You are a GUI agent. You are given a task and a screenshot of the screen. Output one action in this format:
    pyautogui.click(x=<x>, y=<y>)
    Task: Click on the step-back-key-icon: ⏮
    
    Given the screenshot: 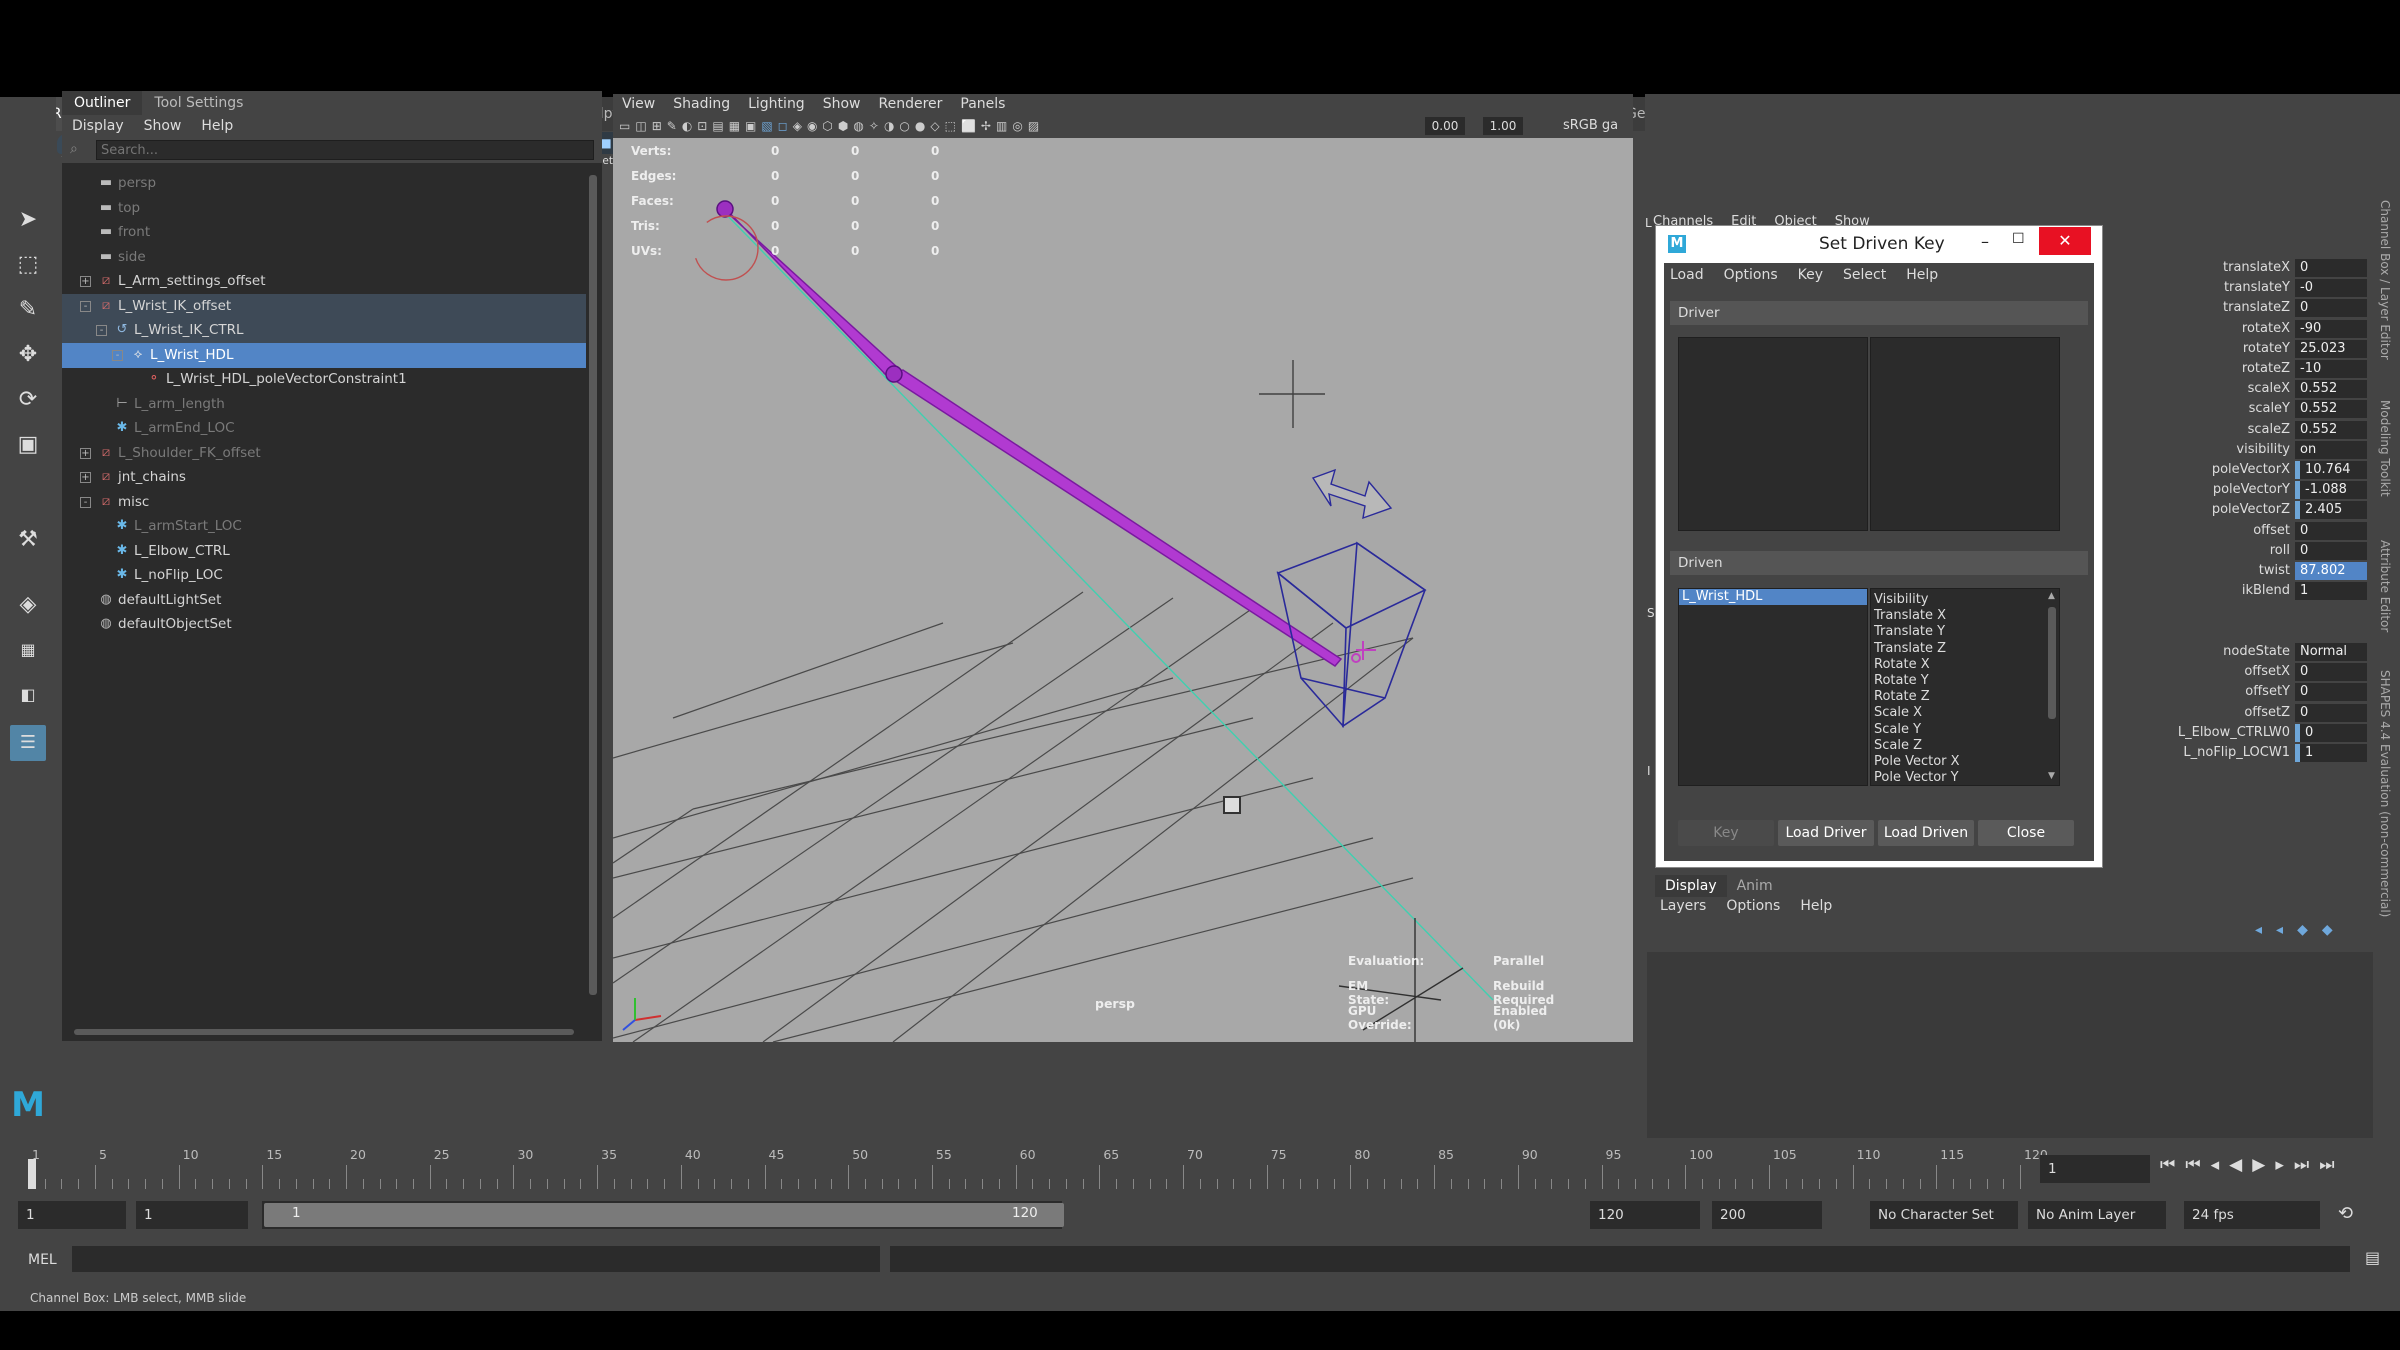 What is the action you would take?
    pyautogui.click(x=2192, y=1165)
    